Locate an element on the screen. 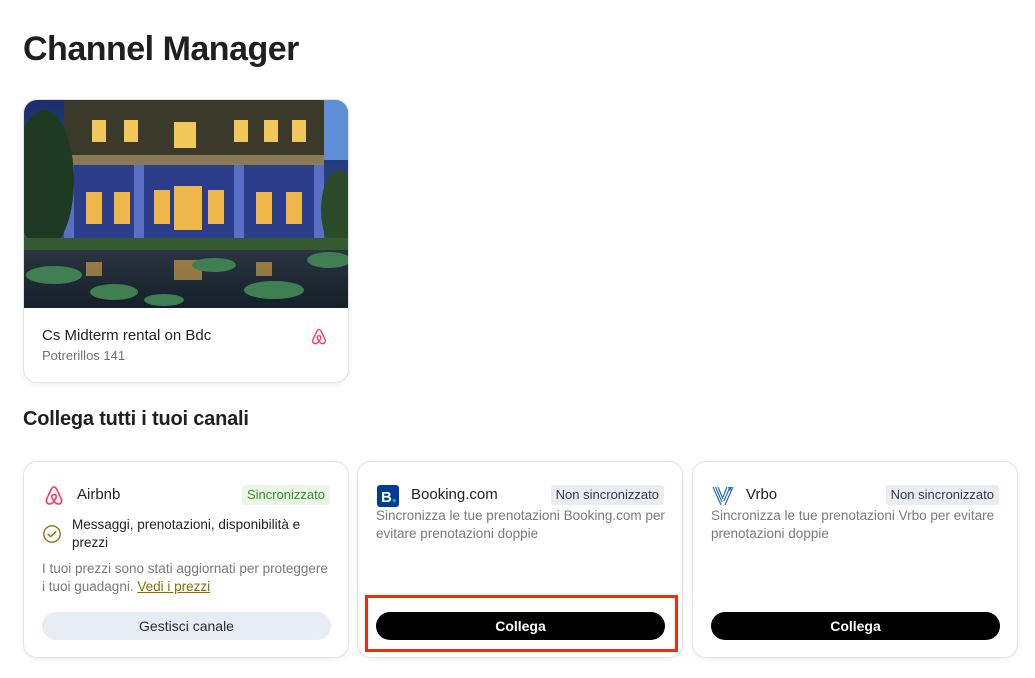 The height and width of the screenshot is (678, 1035). listing-name: Cs Midterm rental on Bdc is located at coordinates (127, 335).